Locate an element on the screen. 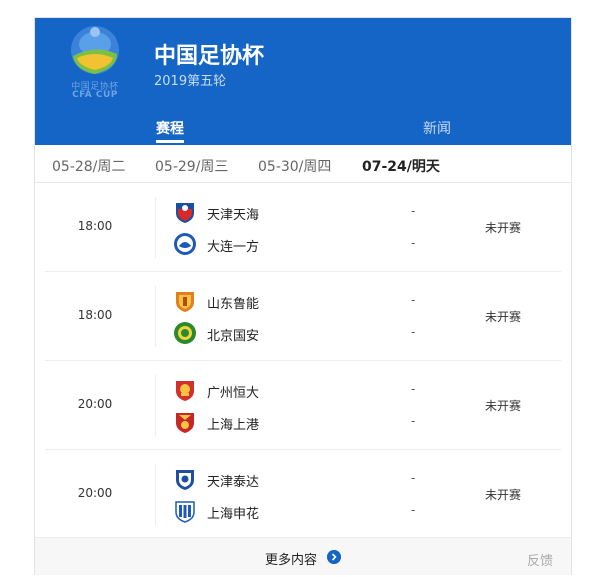 This screenshot has width=608, height=577. match-row: 20:00 天津泰达 上海申花 - - 未开赛 is located at coordinates (303, 494).